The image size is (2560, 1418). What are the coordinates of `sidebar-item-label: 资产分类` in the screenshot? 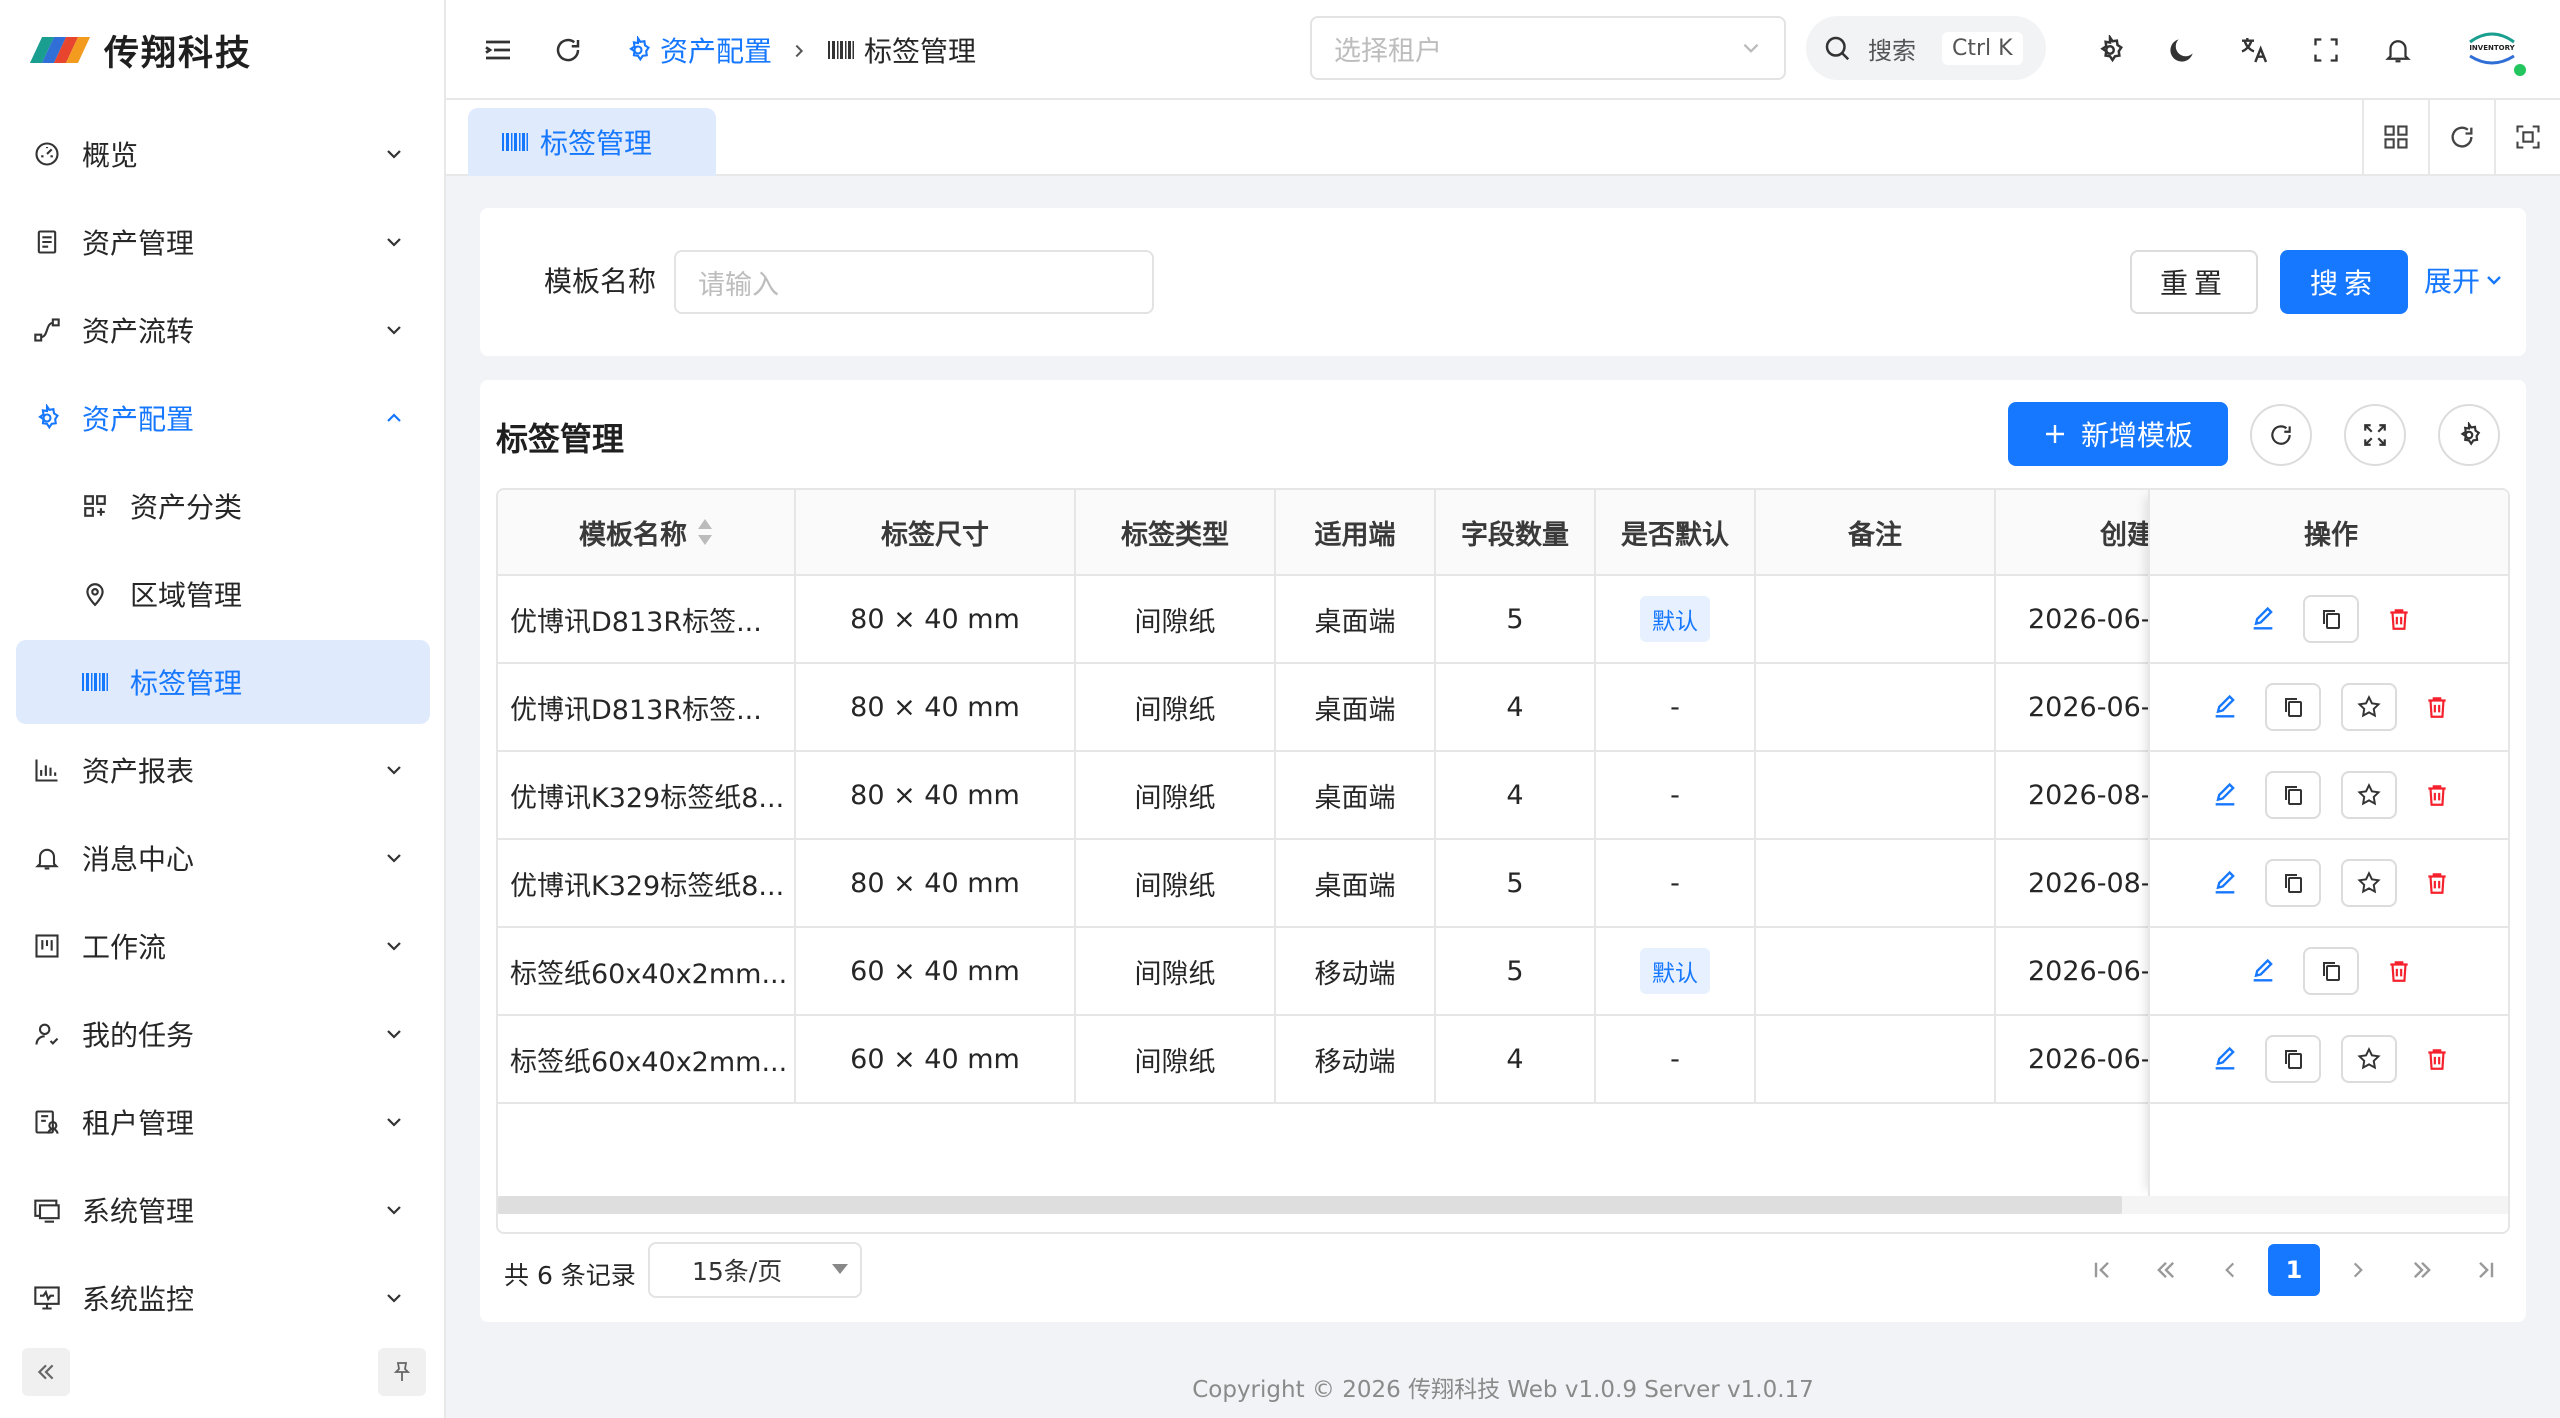 It's located at (186, 507).